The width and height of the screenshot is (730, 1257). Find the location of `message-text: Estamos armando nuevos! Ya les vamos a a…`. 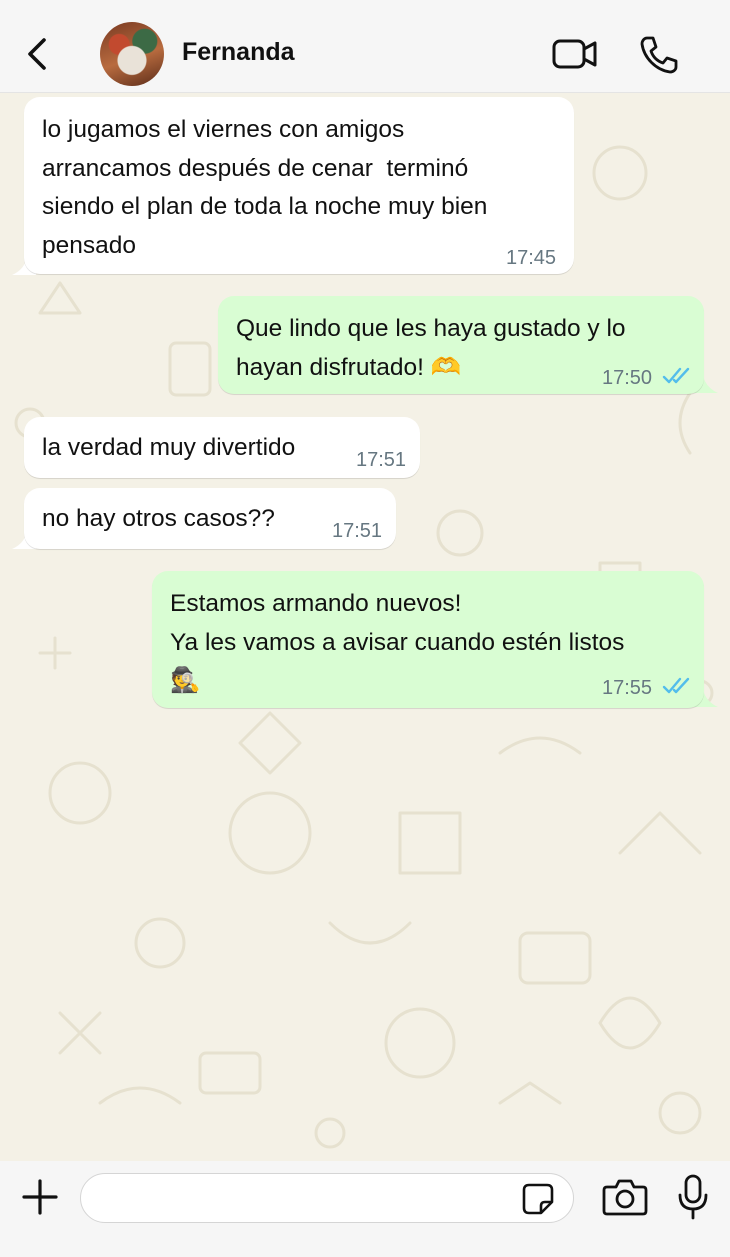

message-text: Estamos armando nuevos! Ya les vamos a a… is located at coordinates (397, 642).